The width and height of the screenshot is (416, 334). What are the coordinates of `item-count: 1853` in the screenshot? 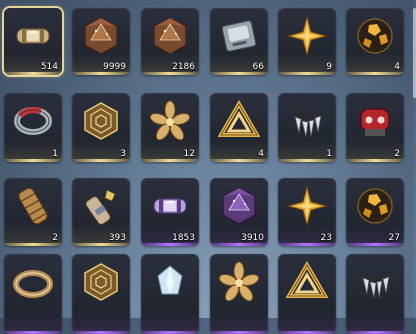 It's located at (183, 238).